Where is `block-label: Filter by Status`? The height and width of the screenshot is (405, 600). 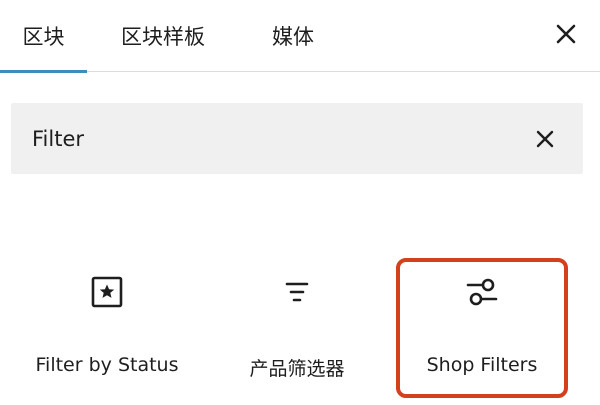 block-label: Filter by Status is located at coordinates (107, 365).